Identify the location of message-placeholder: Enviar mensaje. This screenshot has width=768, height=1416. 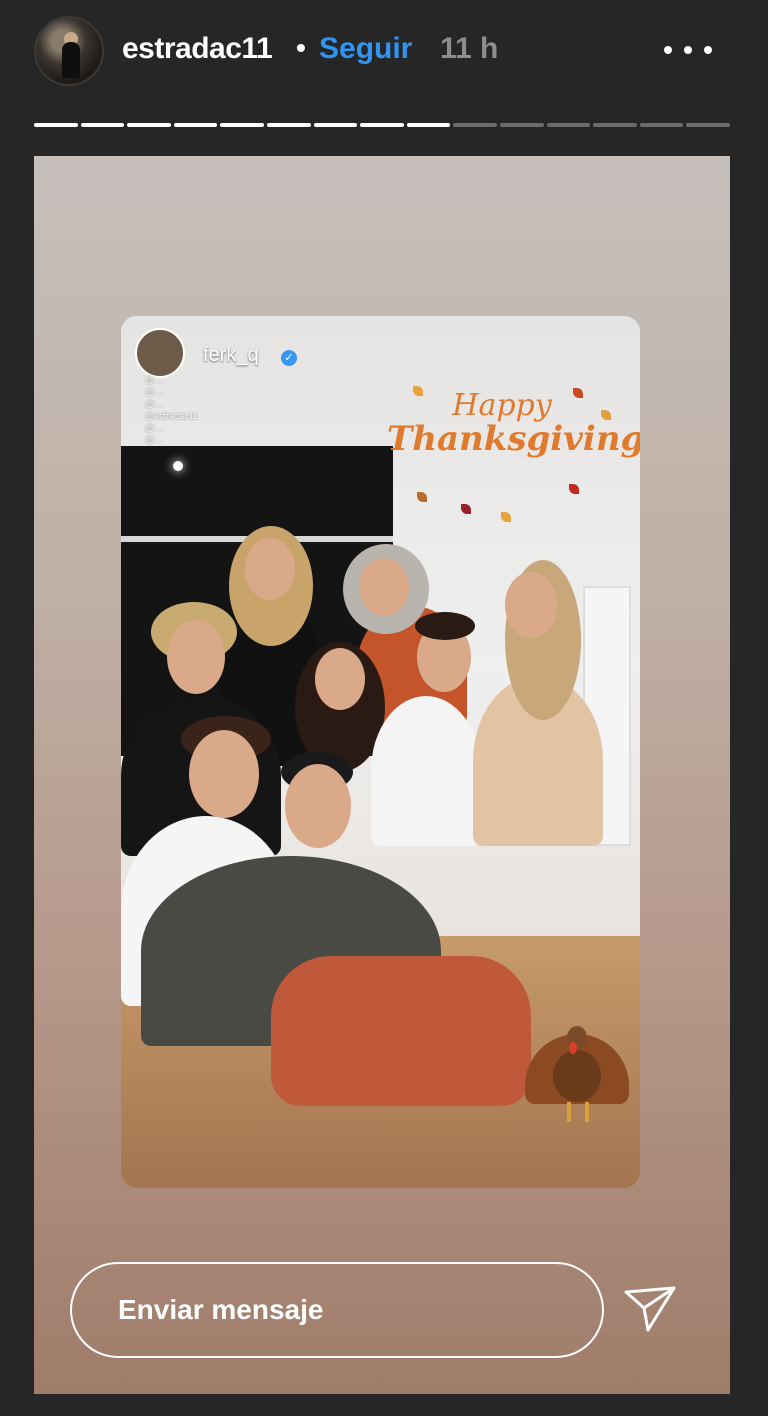
(221, 1309).